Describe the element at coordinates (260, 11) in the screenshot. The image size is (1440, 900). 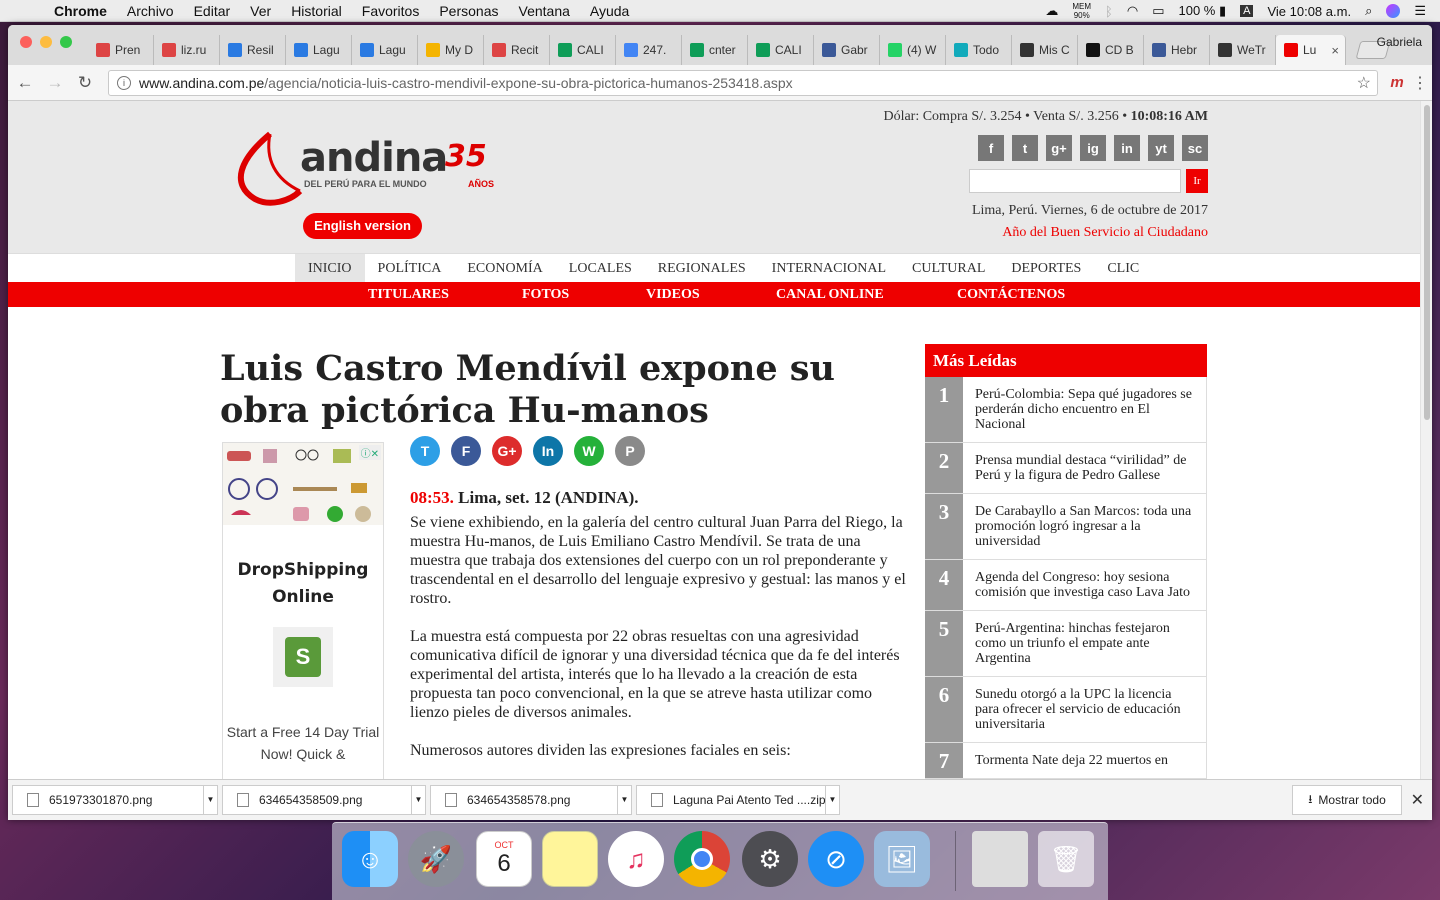
I see `menu-ver: Ver` at that location.